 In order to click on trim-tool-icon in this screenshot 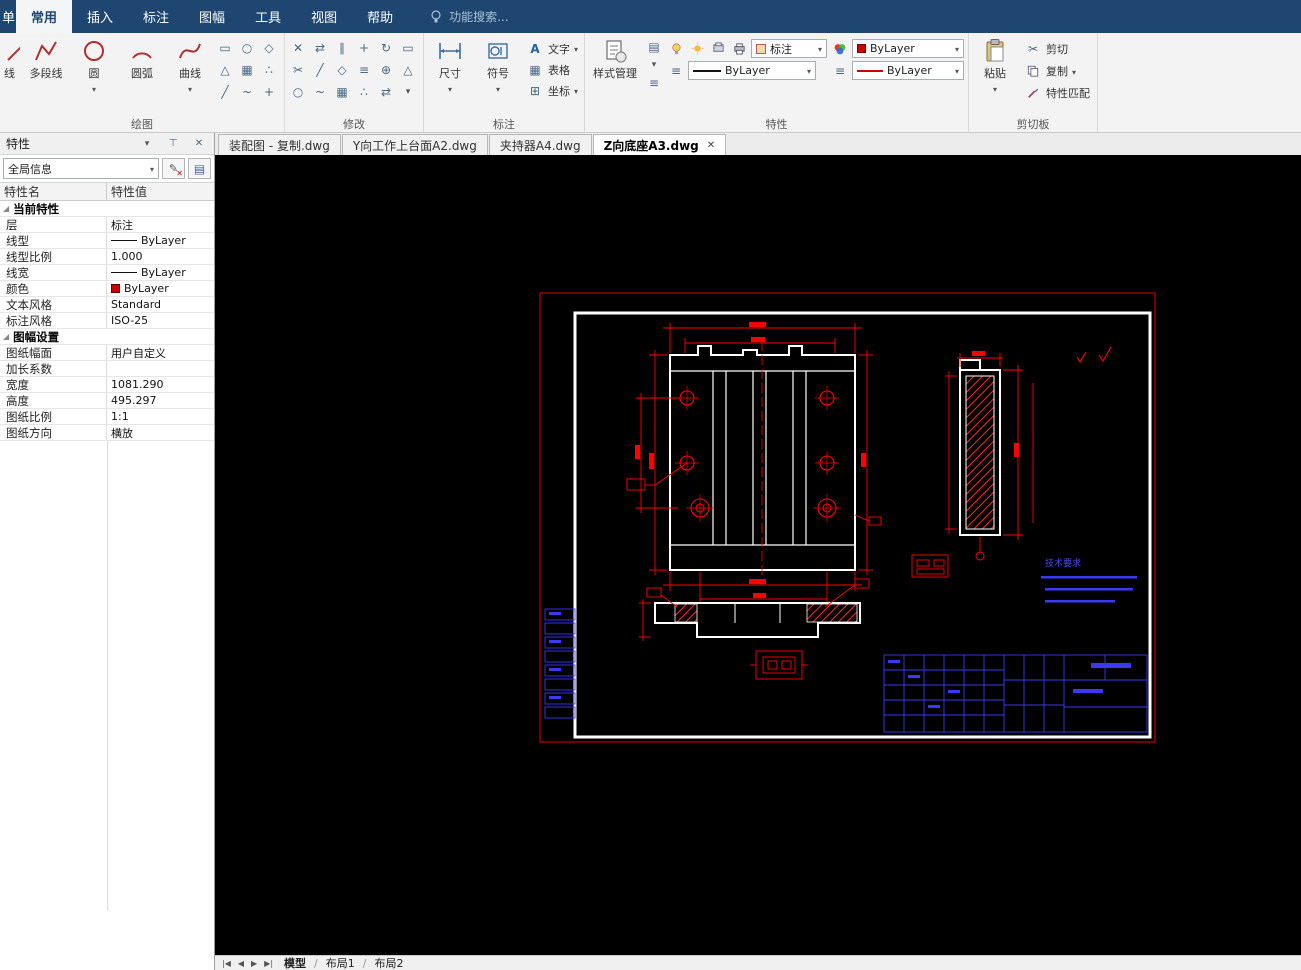, I will do `click(298, 70)`.